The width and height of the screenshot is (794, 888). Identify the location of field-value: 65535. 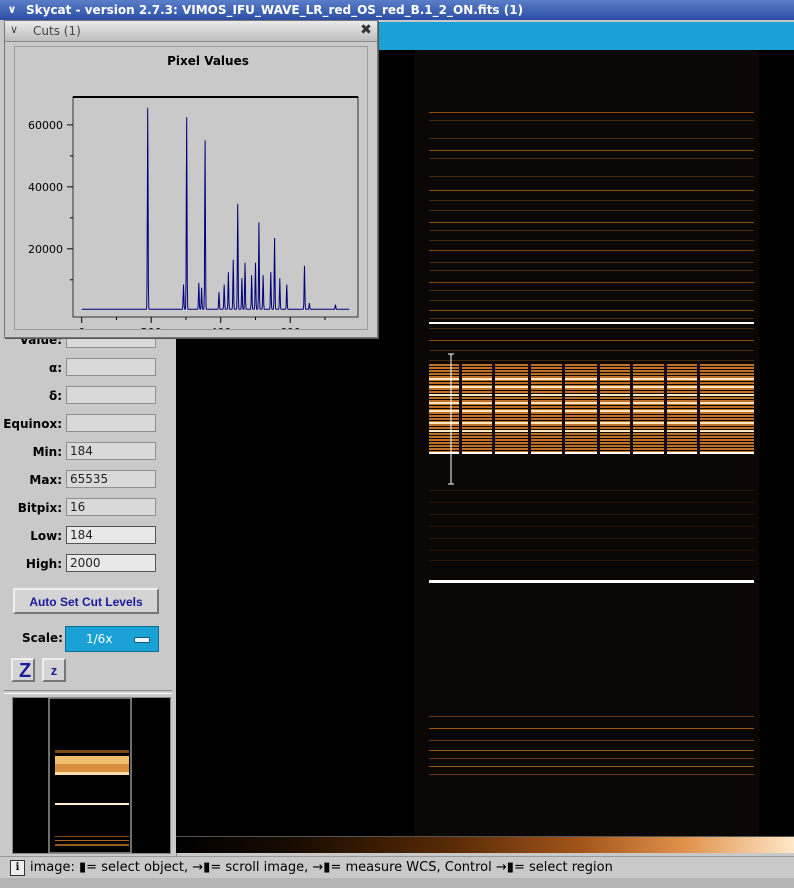
(111, 479).